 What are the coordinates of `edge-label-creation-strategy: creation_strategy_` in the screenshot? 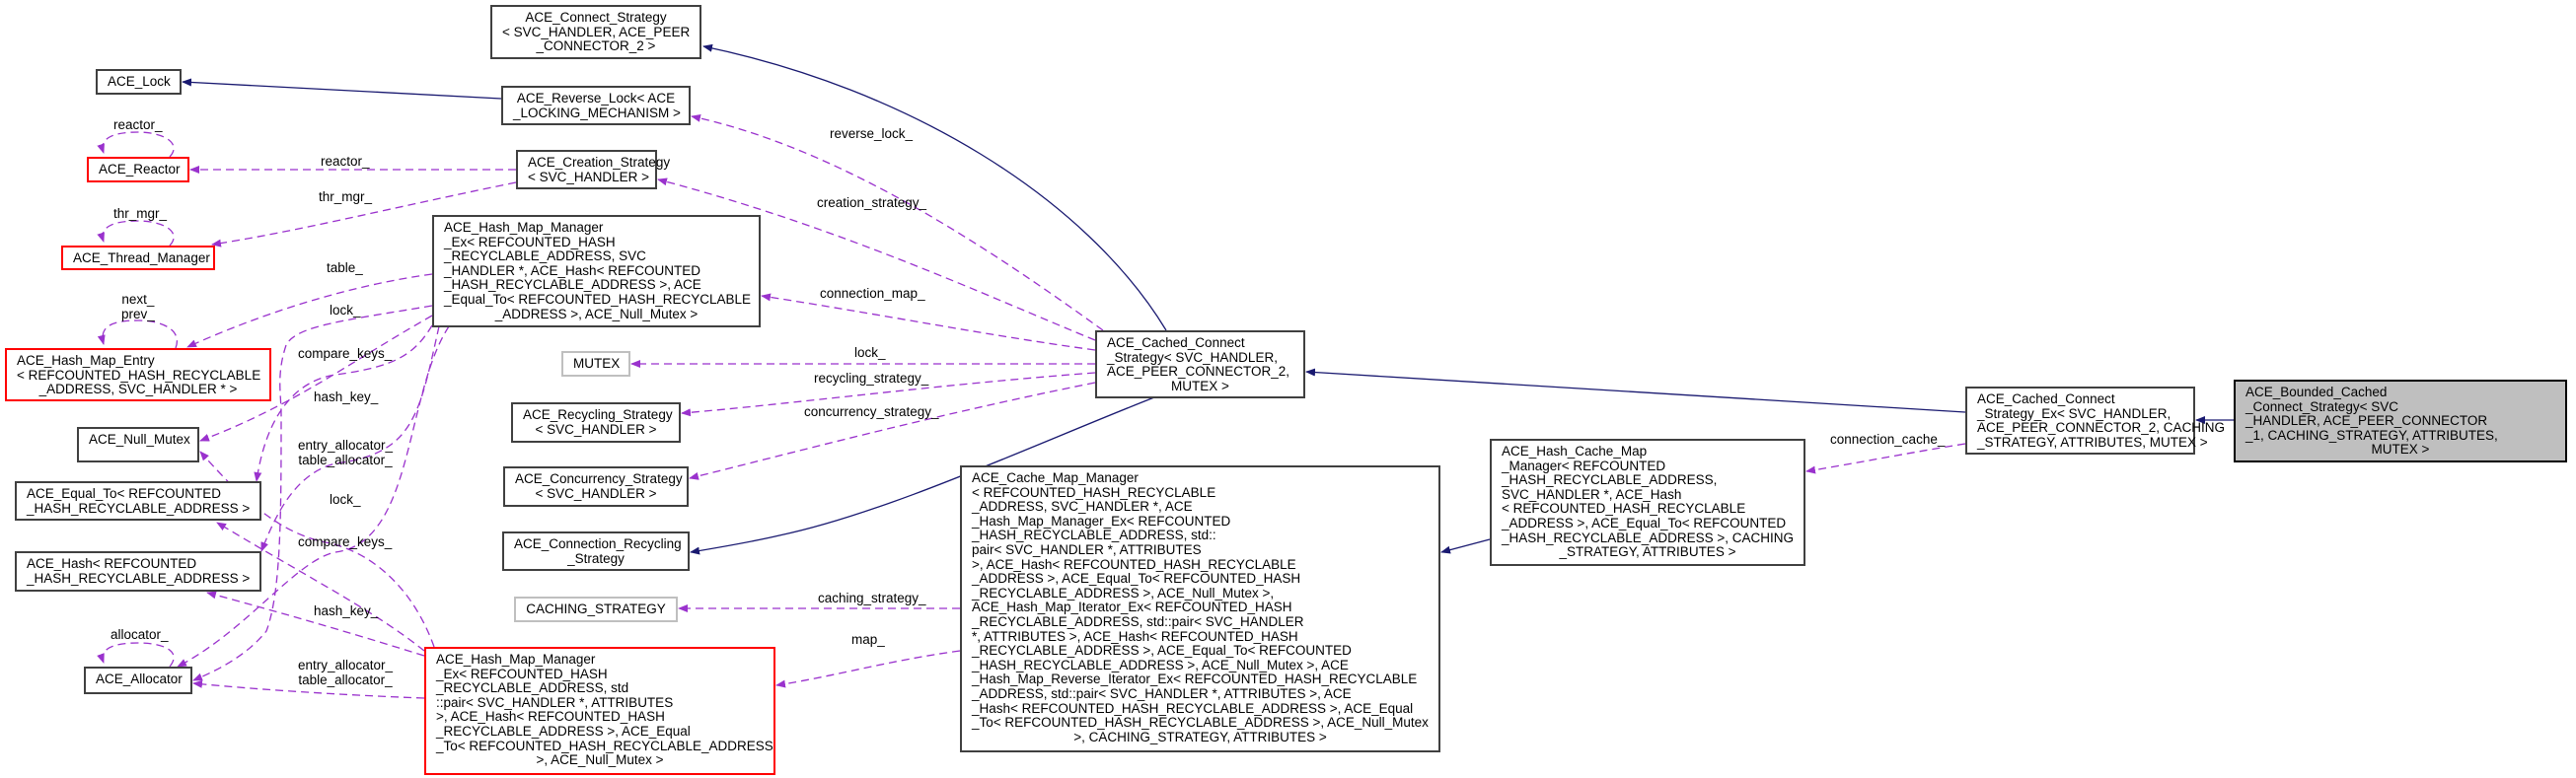 It's located at (872, 202).